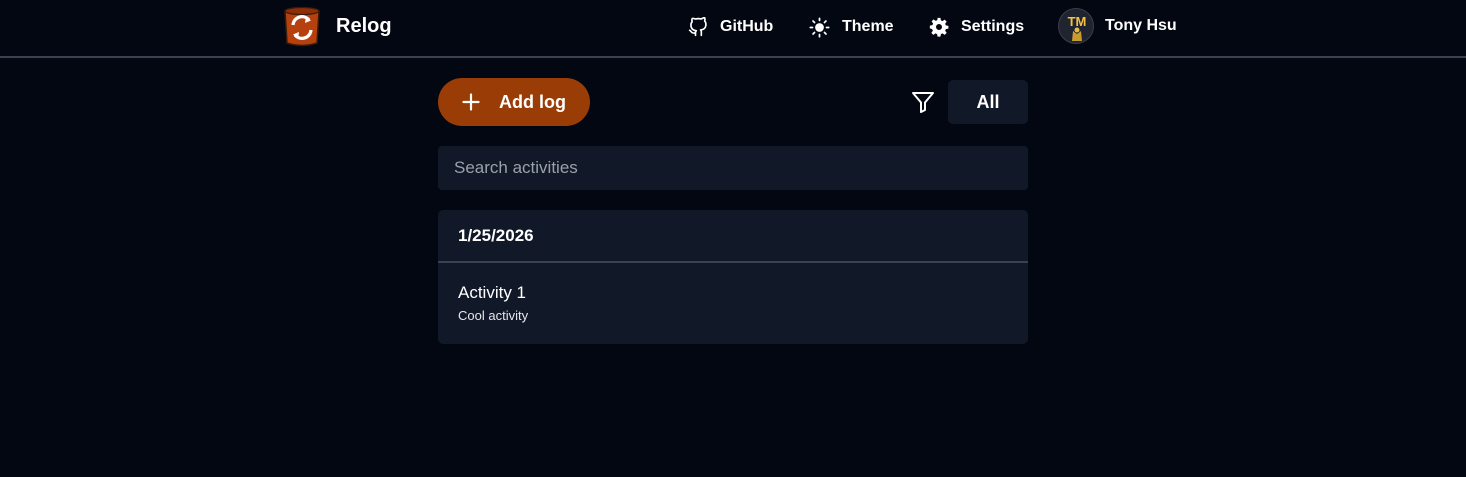 This screenshot has width=1466, height=477. I want to click on log-group: 1/25/2026 Activity 1 Cool activity, so click(733, 277).